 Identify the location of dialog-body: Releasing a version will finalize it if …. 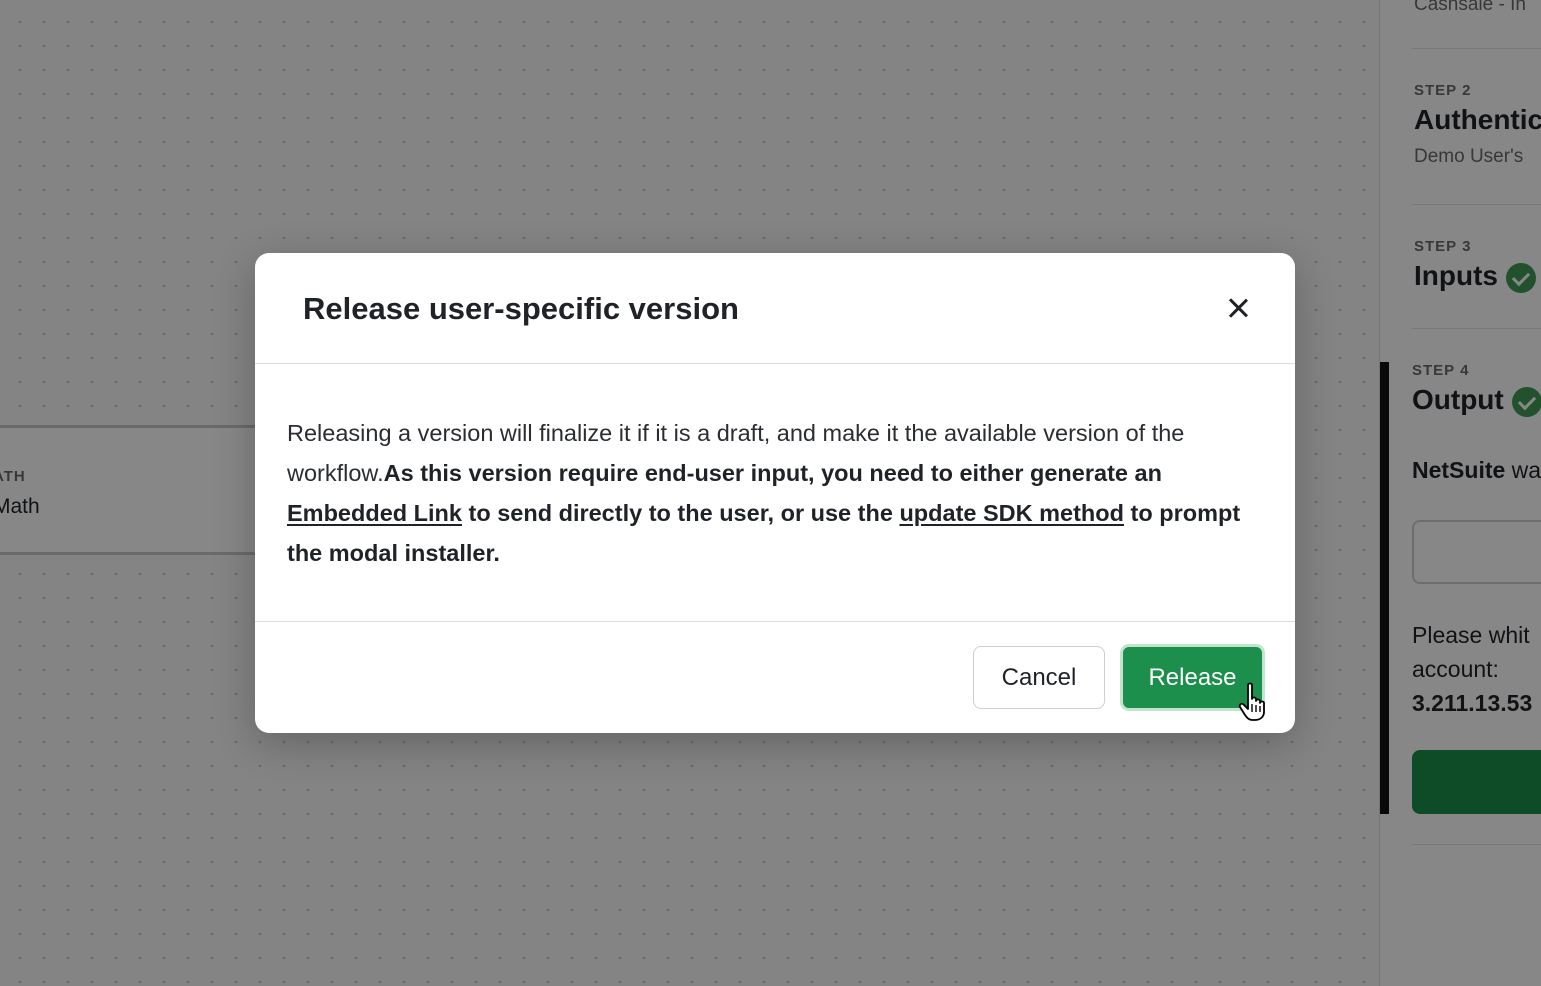
(777, 493).